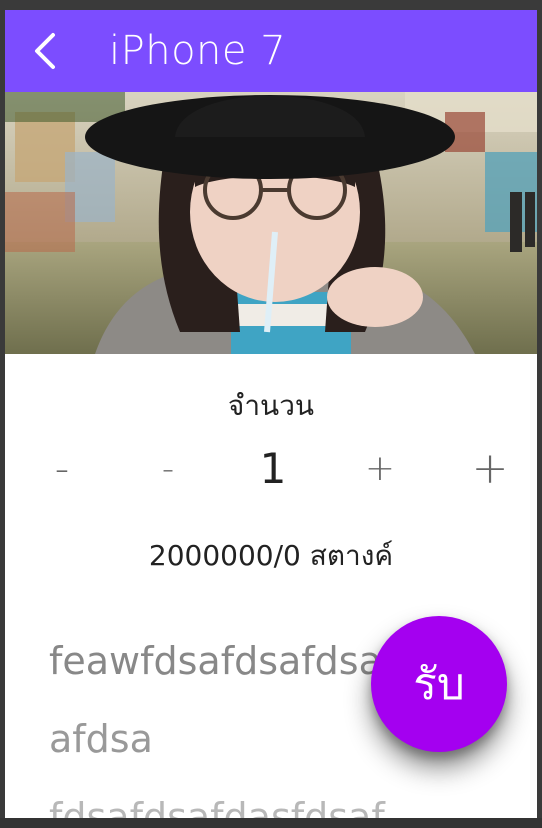 Image resolution: width=542 pixels, height=828 pixels. I want to click on increment-button: +, so click(380, 469).